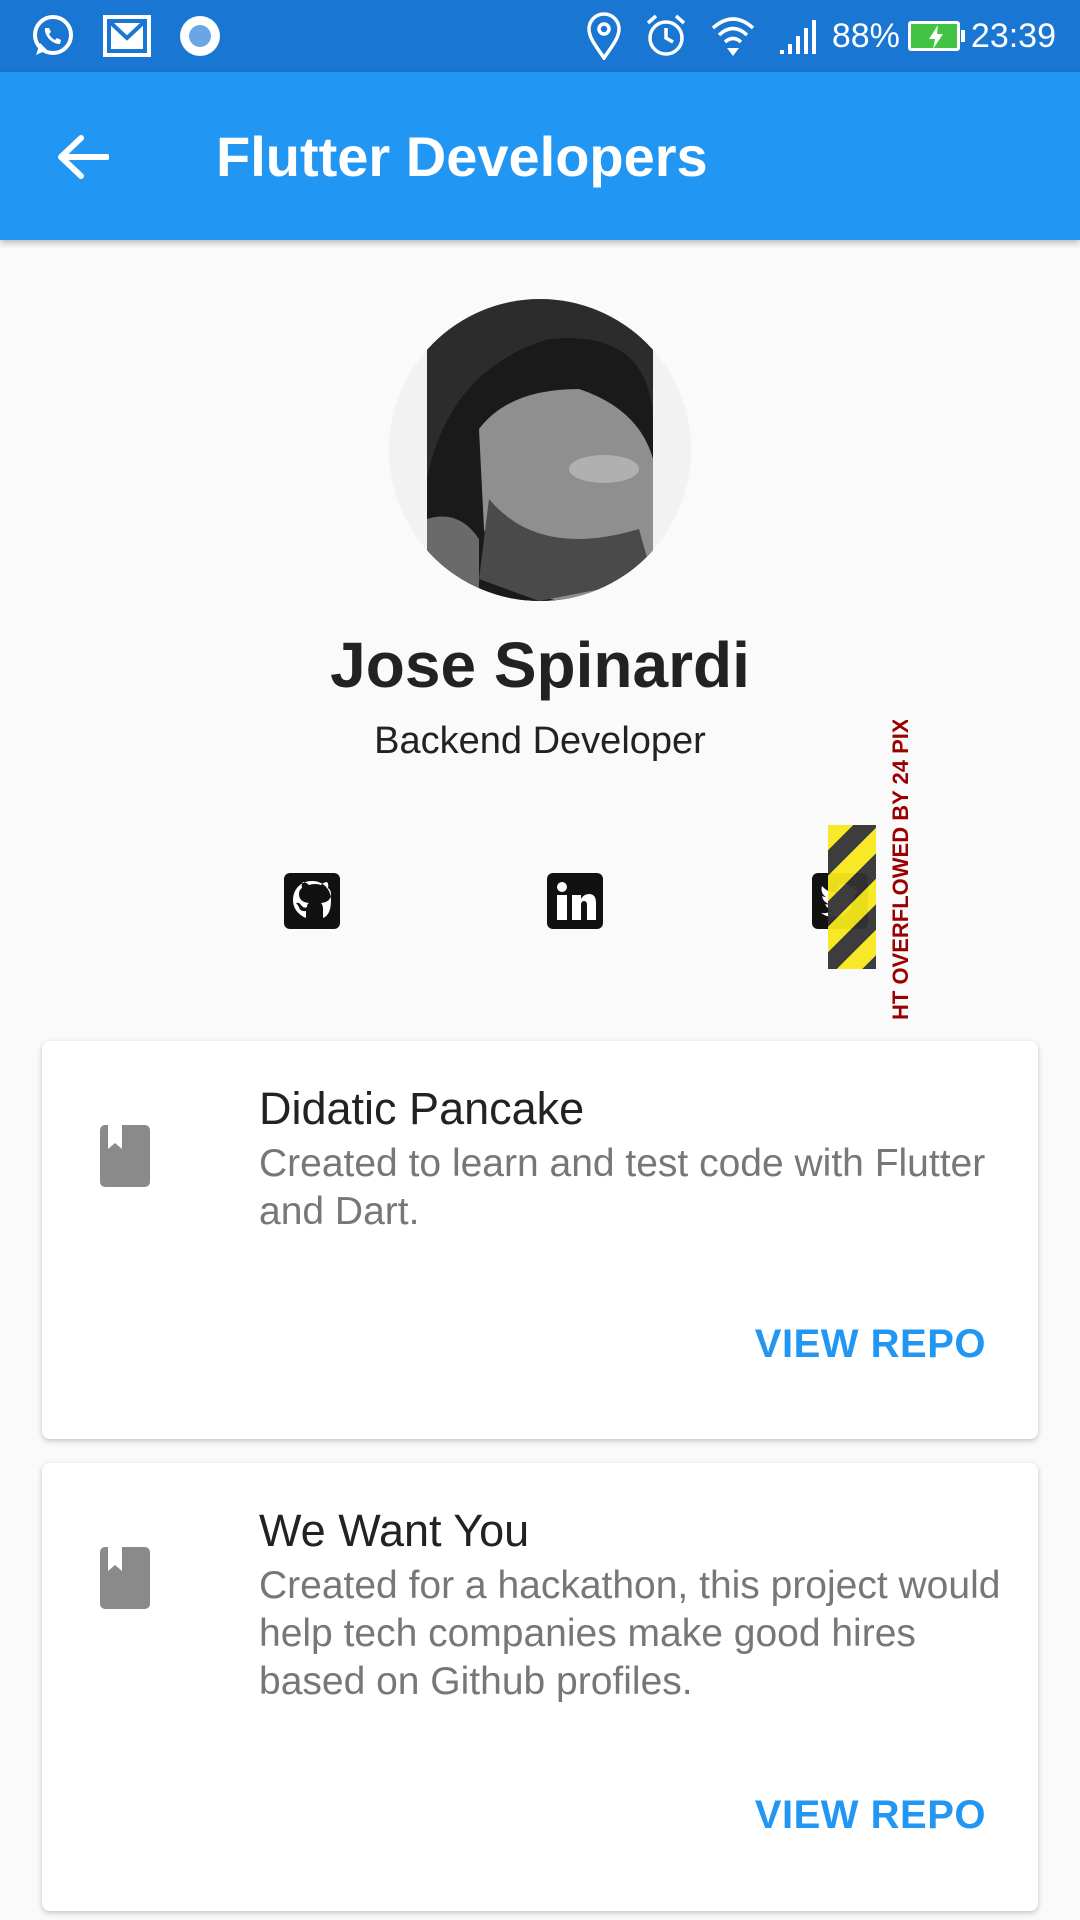 The width and height of the screenshot is (1080, 1920). Describe the element at coordinates (540, 665) in the screenshot. I see `profile-name: Jose Spinardi` at that location.